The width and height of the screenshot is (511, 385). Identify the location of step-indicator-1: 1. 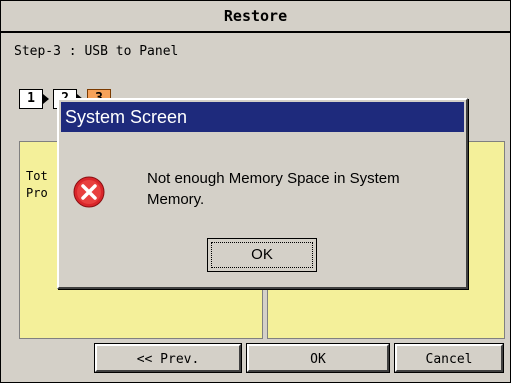
(33, 96).